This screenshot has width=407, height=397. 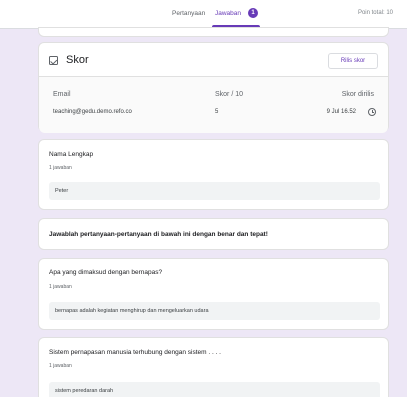 I want to click on score-title: Skor, so click(x=77, y=60).